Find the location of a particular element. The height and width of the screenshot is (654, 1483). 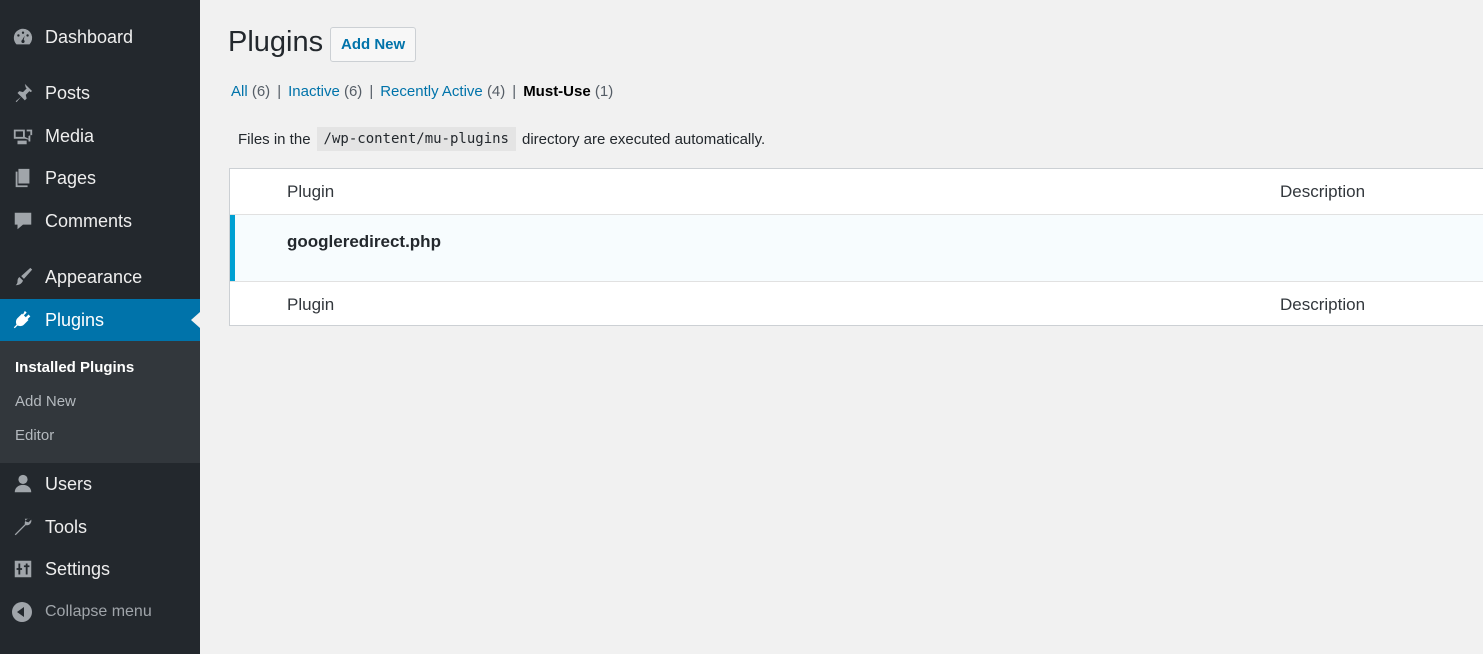

menu-item-media: Media is located at coordinates (100, 136).